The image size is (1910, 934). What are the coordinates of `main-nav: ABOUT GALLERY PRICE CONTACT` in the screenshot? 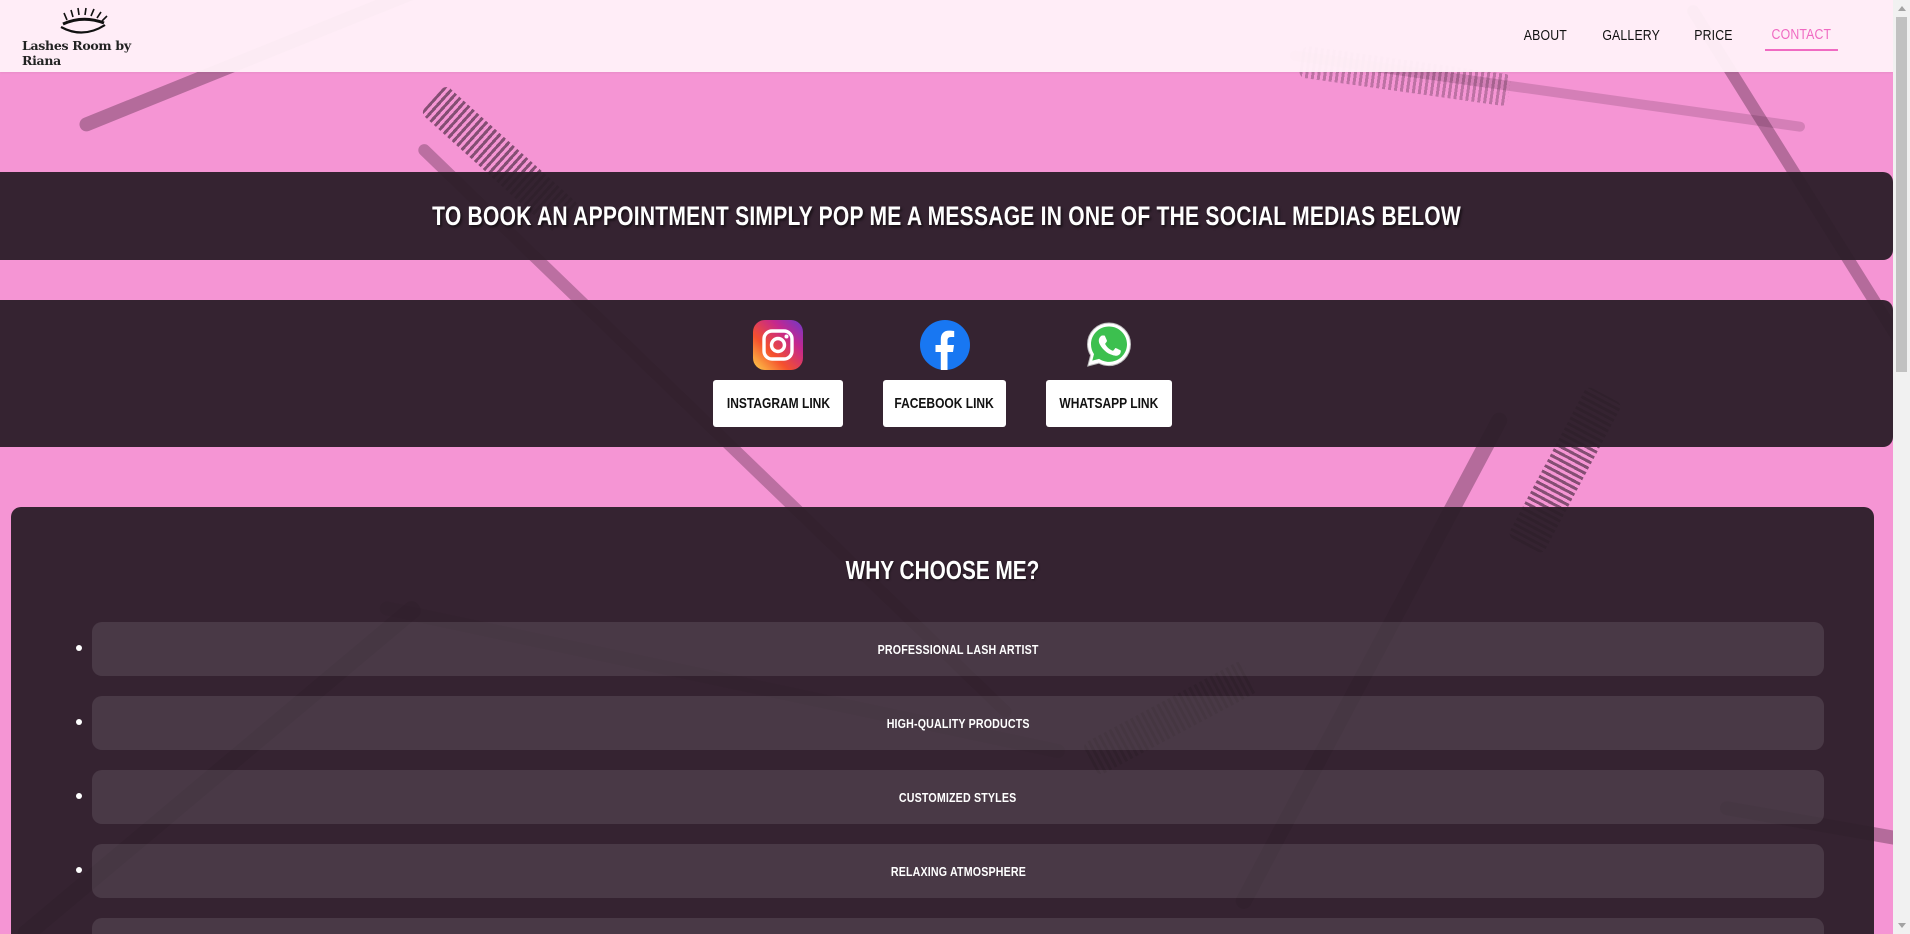 It's located at (1680, 36).